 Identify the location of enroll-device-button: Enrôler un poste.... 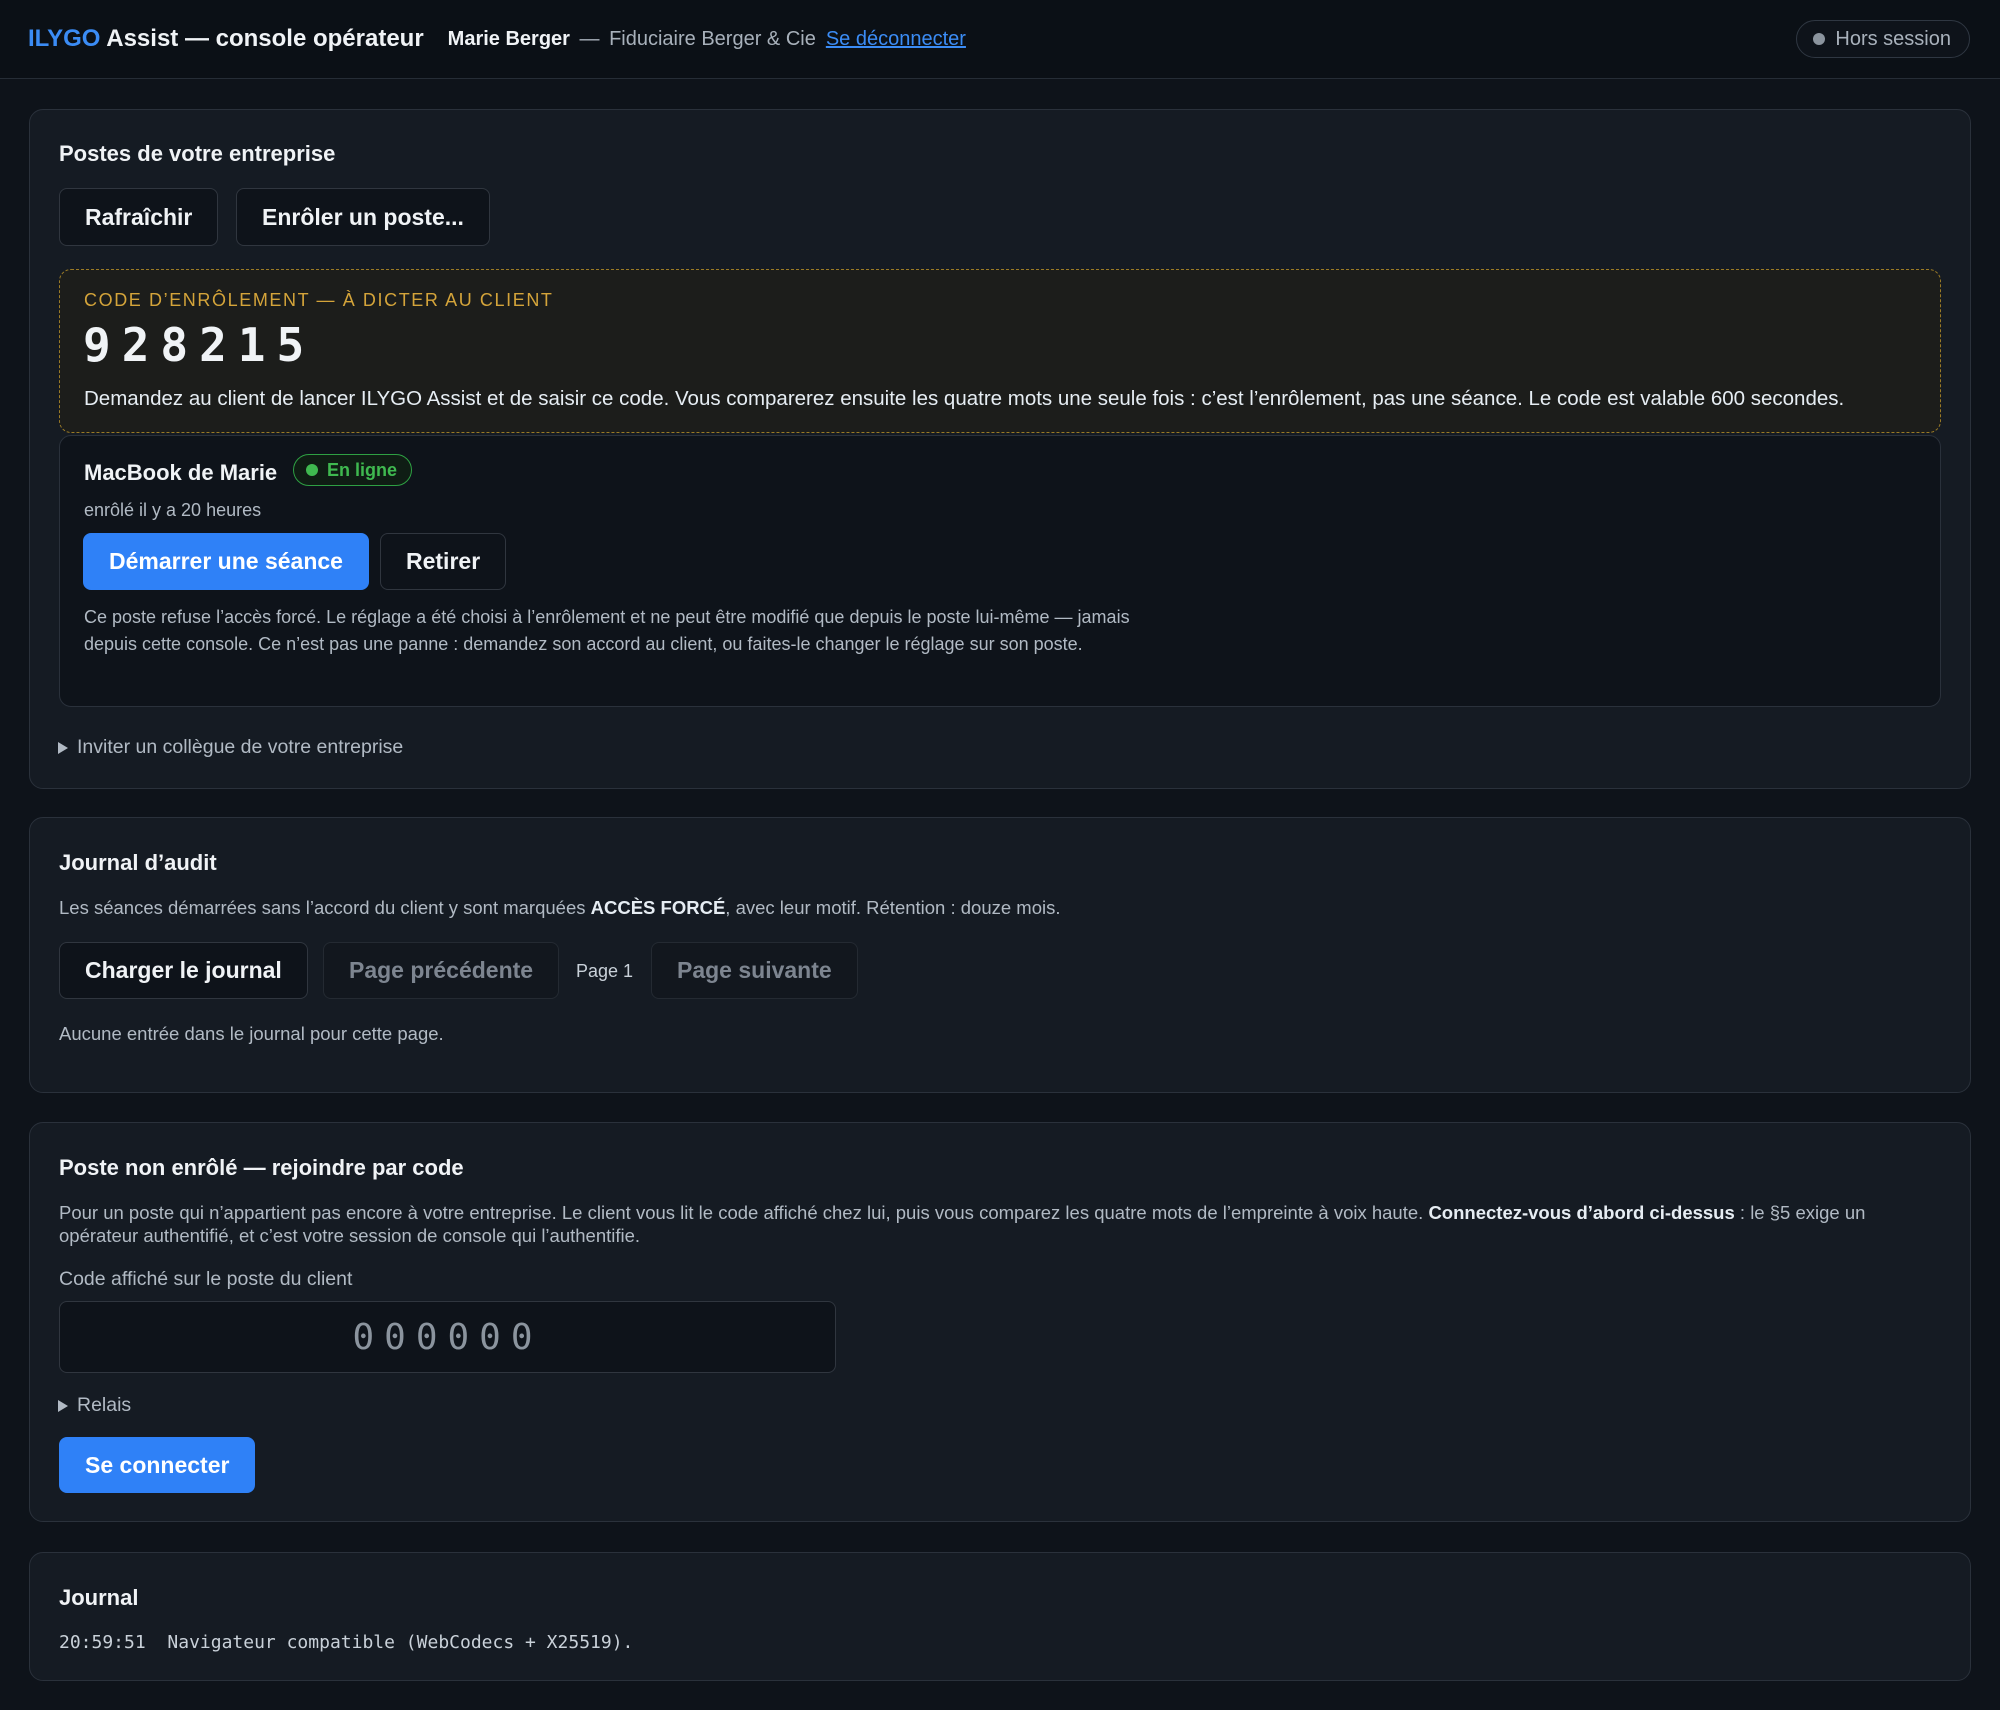
(363, 217).